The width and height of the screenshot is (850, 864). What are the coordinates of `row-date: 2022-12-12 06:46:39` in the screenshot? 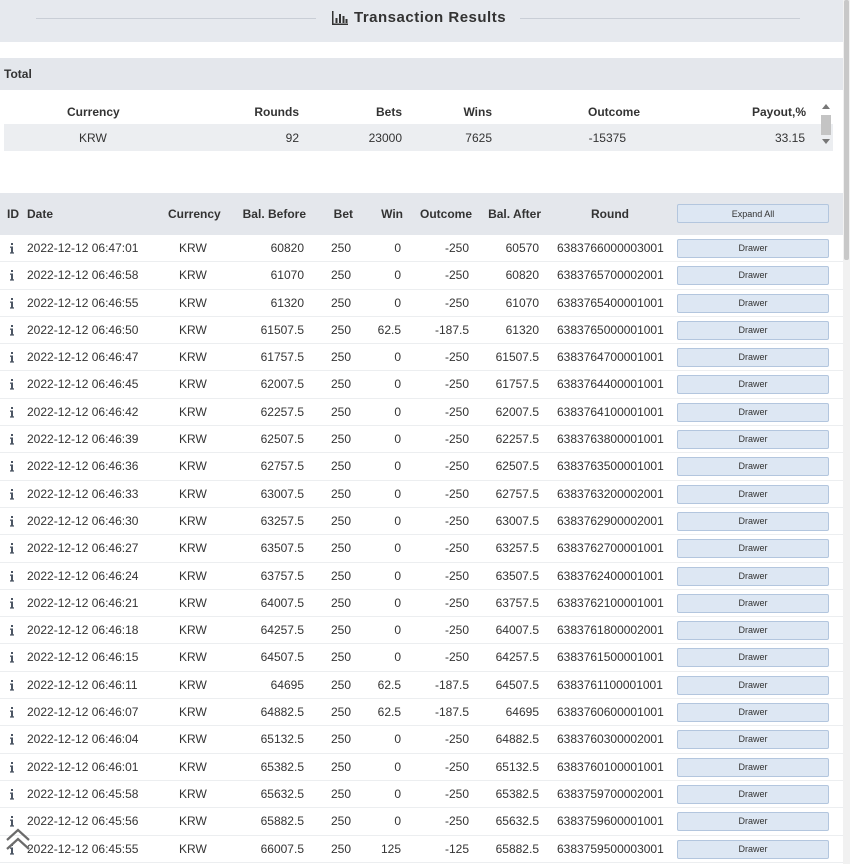 It's located at (83, 439).